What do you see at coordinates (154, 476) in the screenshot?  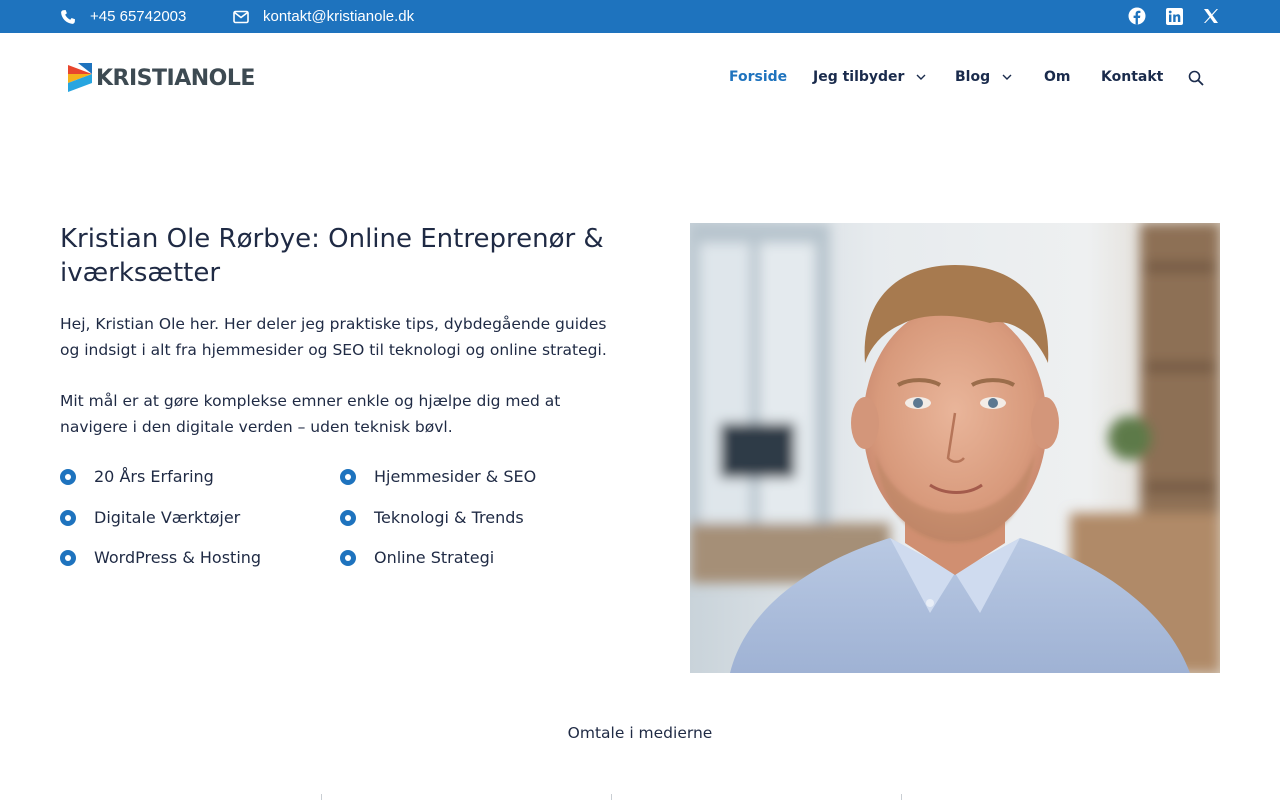 I see `feature-label: 20 Års Erfaring` at bounding box center [154, 476].